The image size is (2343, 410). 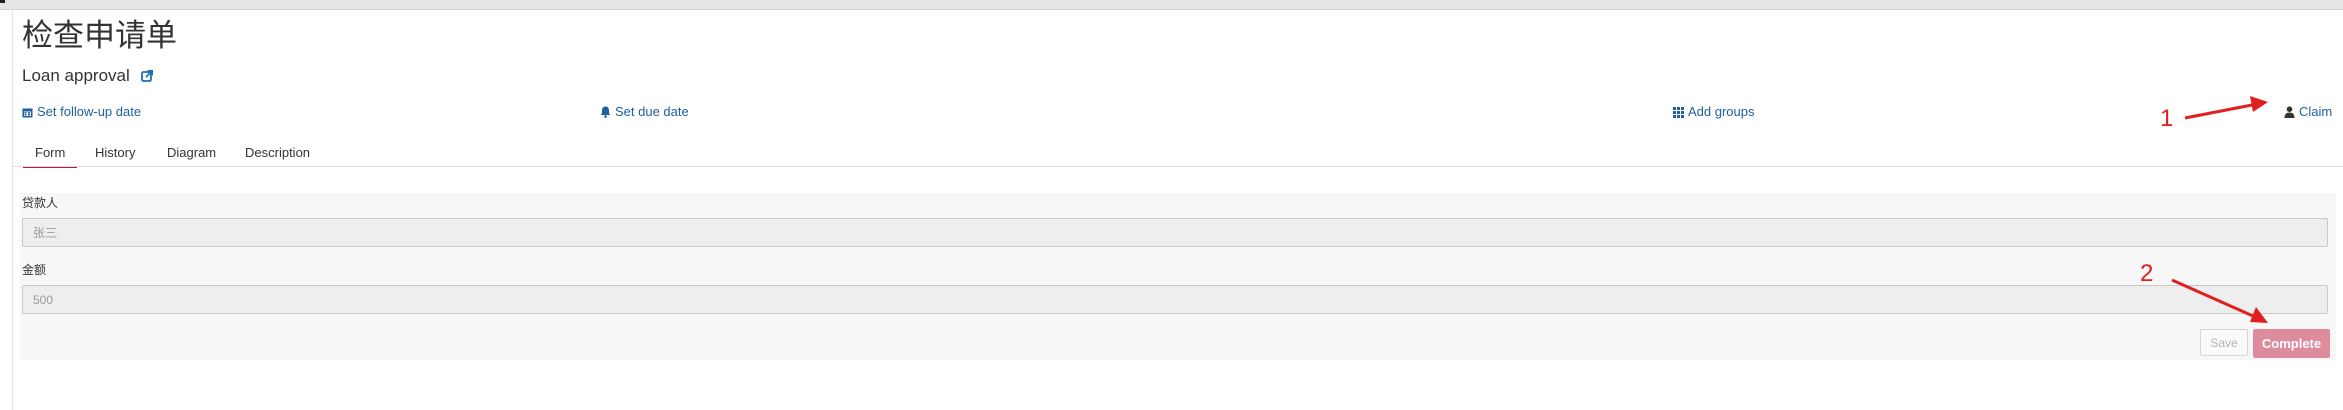 I want to click on calendar-icon, so click(x=27, y=113).